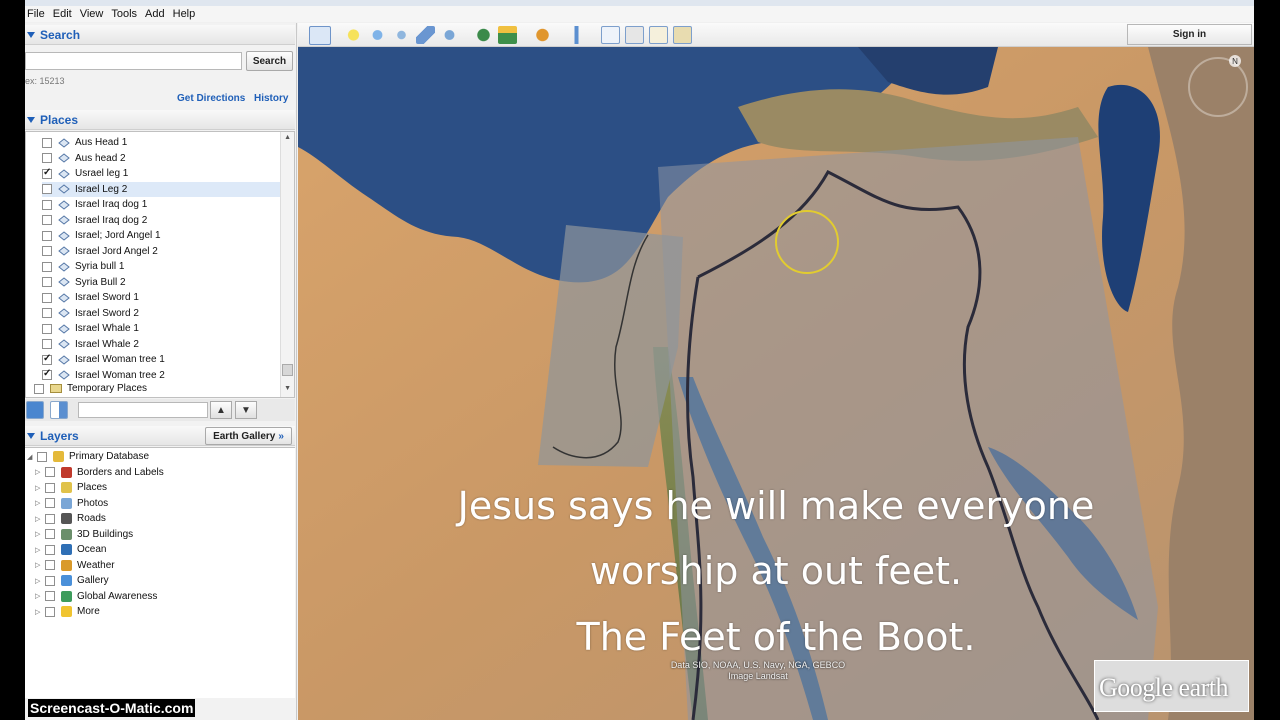 The width and height of the screenshot is (1280, 720). Describe the element at coordinates (184, 14) in the screenshot. I see `menu-help: Help` at that location.